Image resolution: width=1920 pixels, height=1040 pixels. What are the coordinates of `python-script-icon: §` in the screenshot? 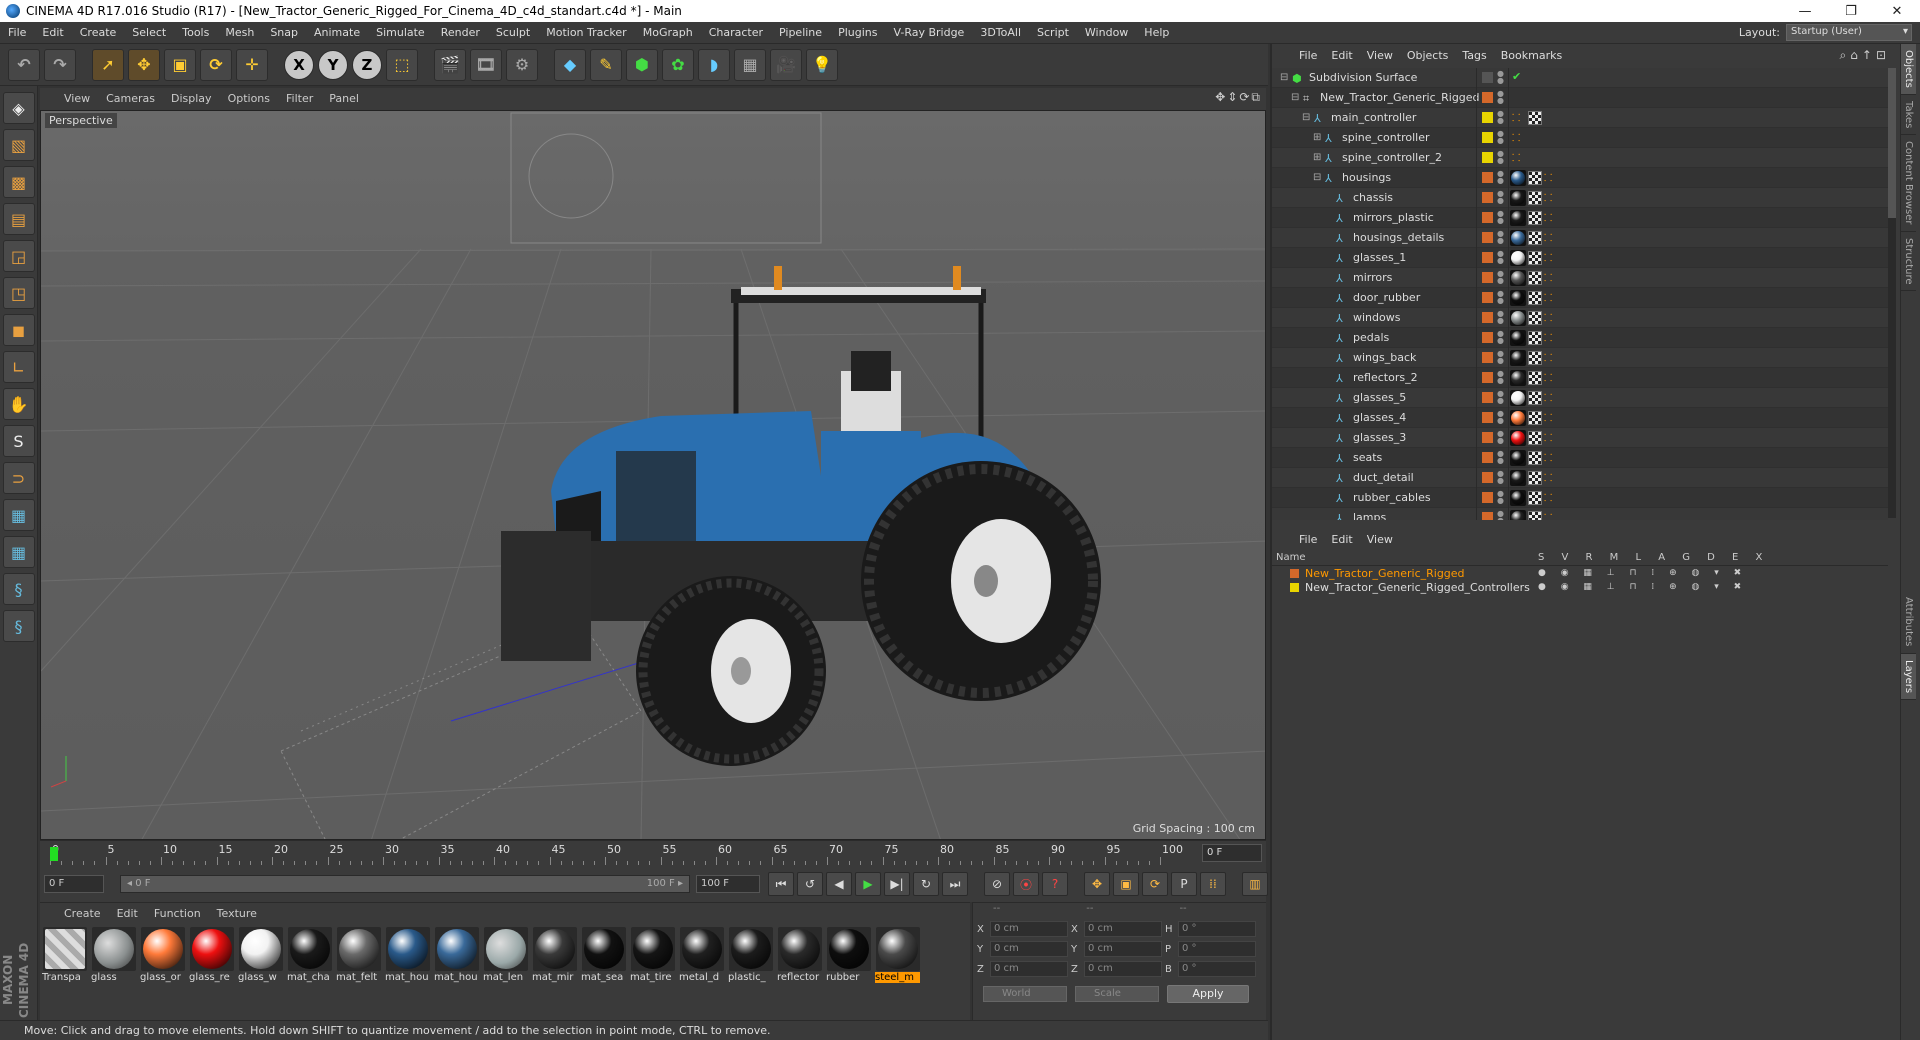 It's located at (18, 626).